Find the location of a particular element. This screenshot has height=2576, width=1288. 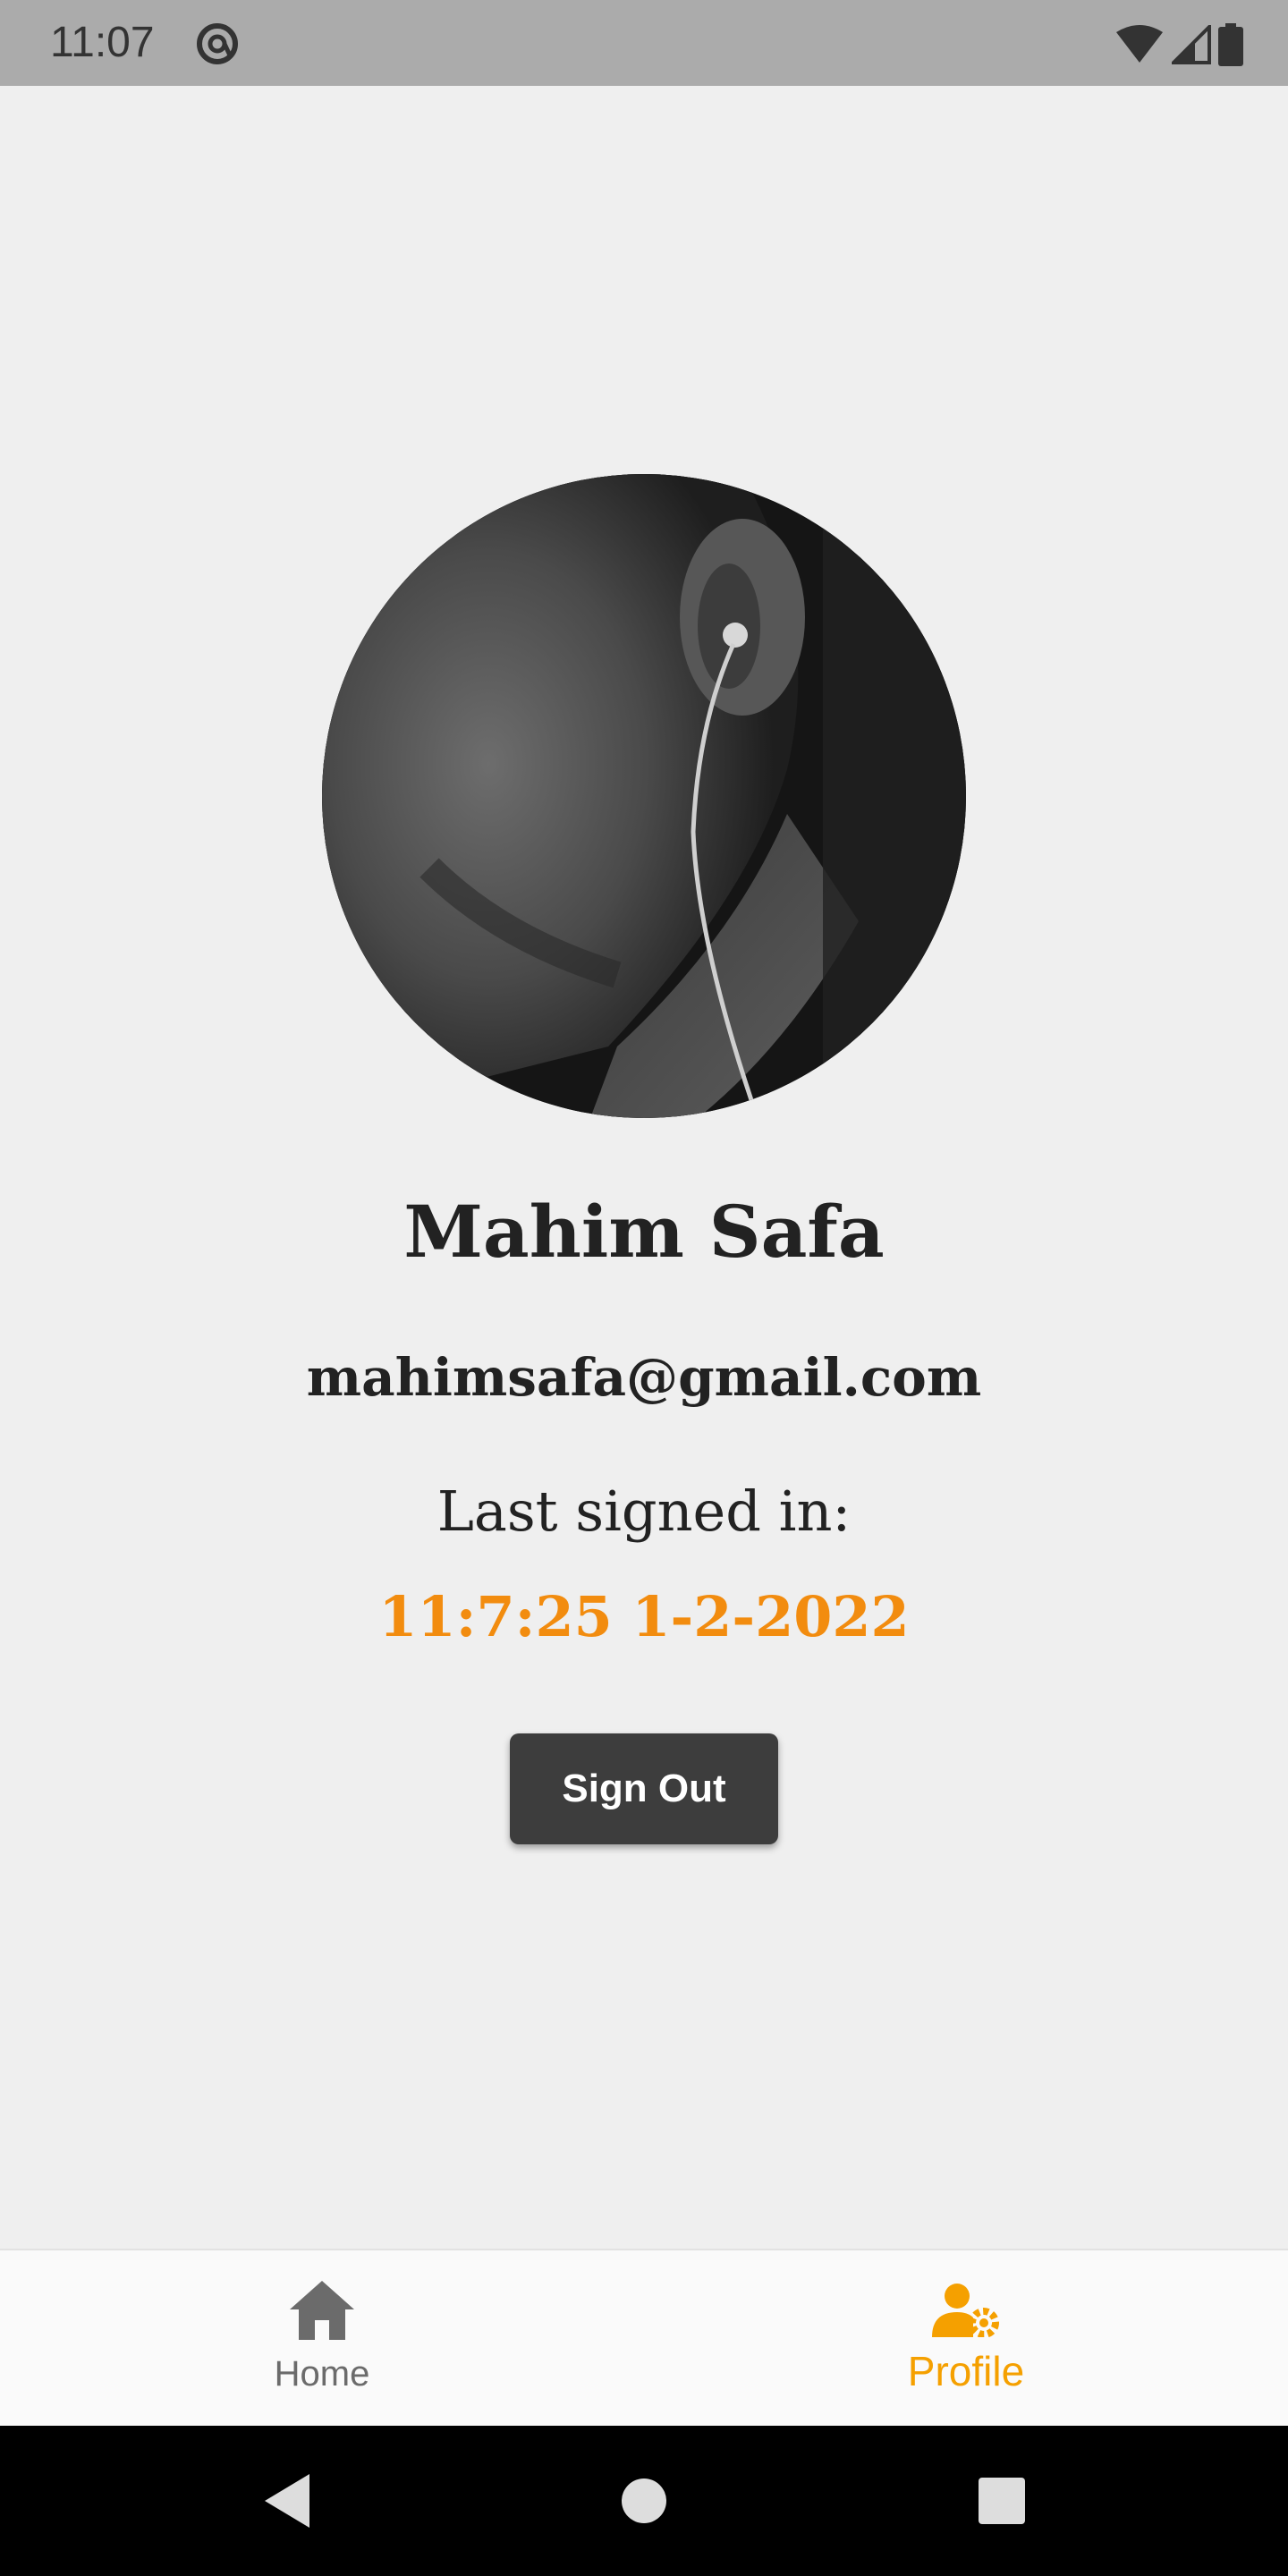

profile-avatar is located at coordinates (644, 796).